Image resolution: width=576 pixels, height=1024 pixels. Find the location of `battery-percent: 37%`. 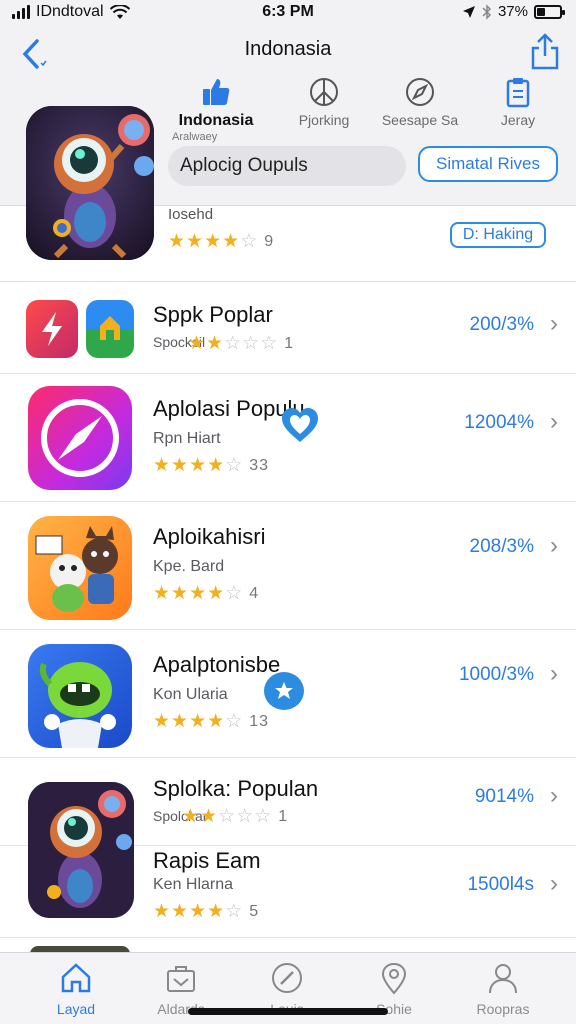

battery-percent: 37% is located at coordinates (512, 11).